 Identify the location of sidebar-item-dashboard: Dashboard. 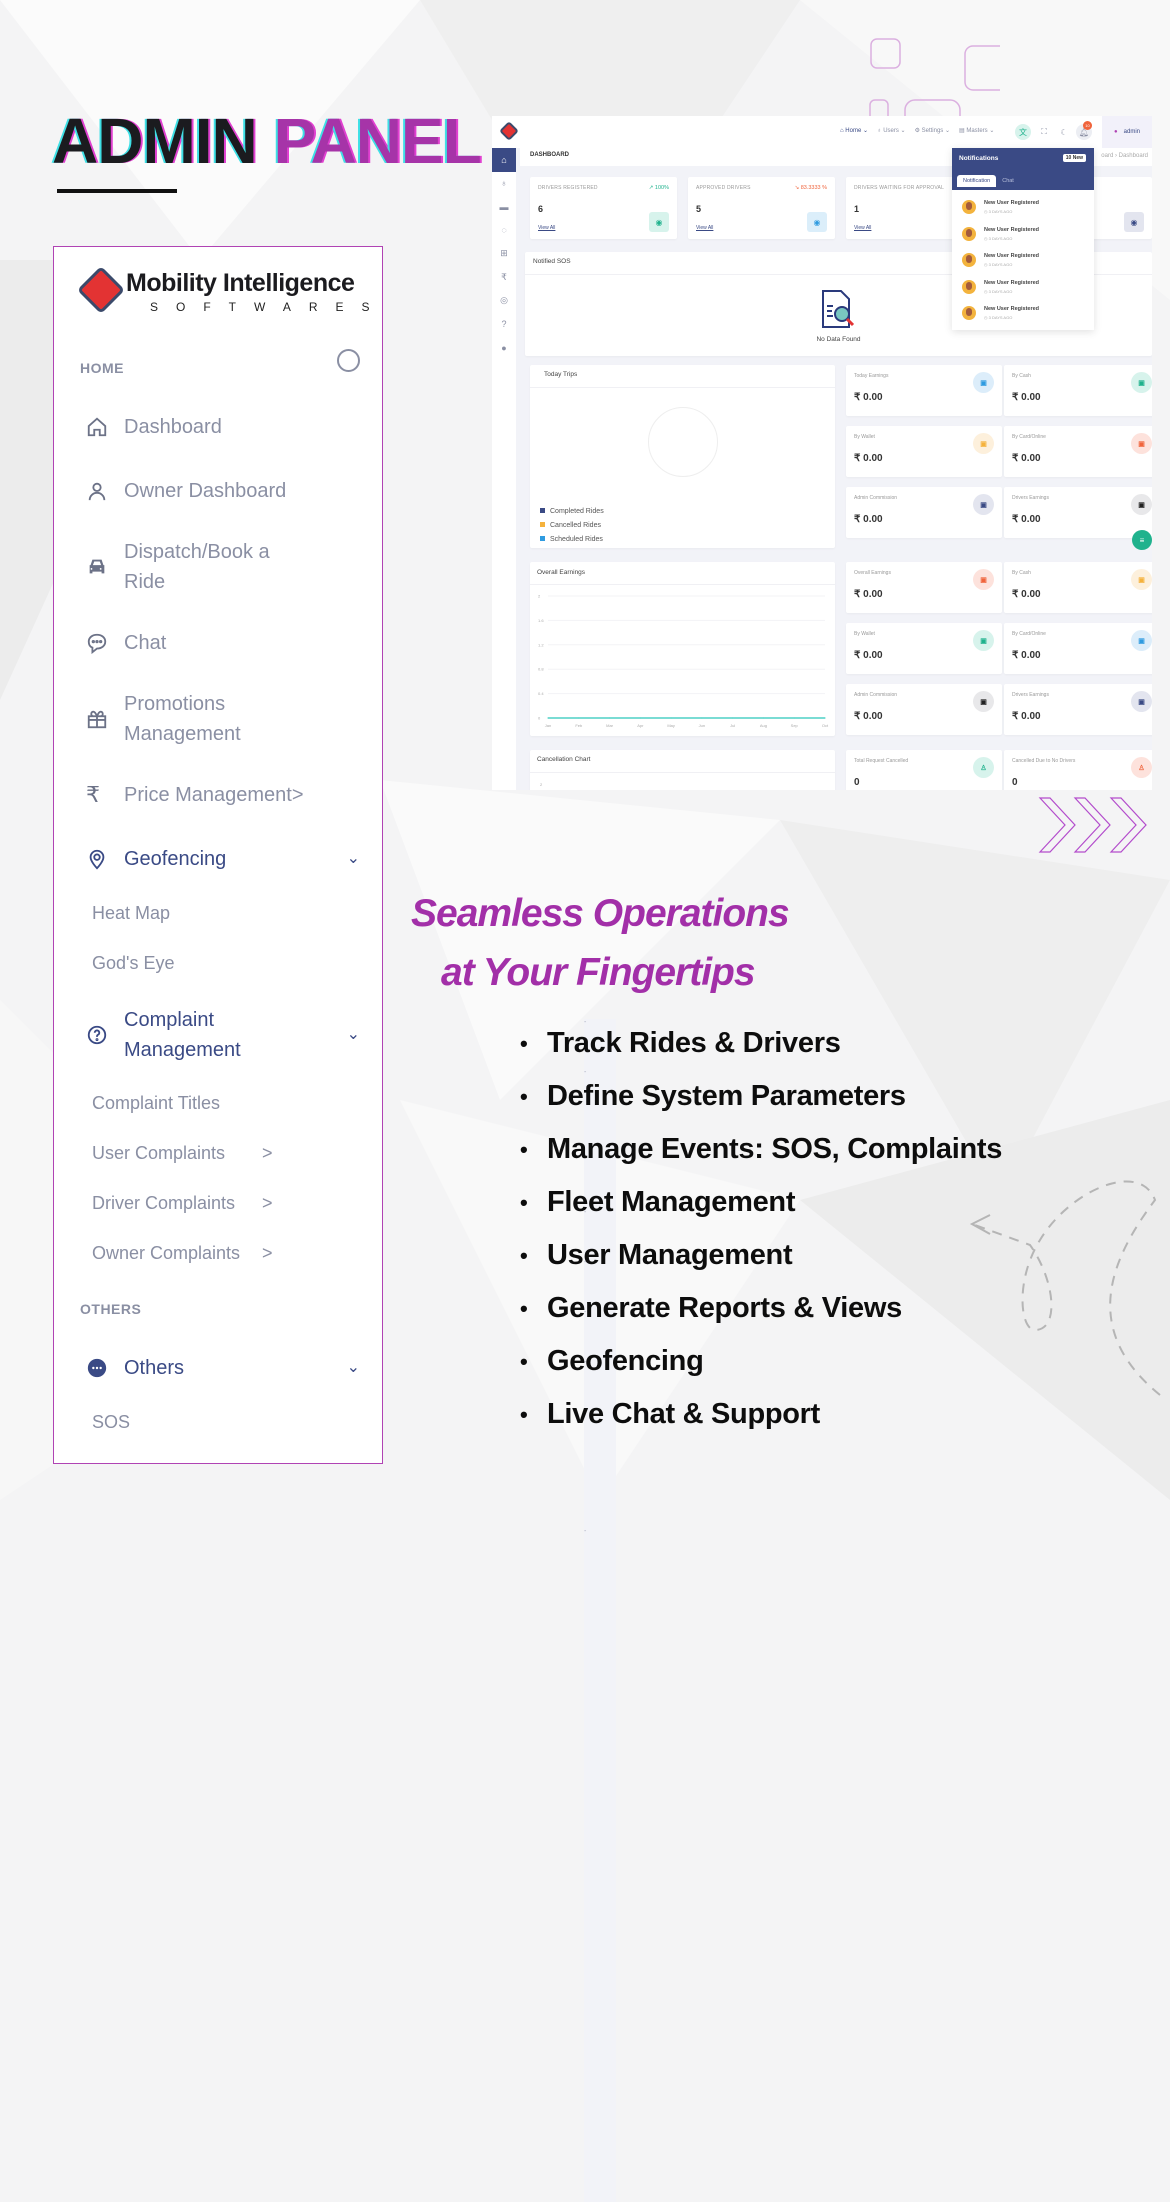
(220, 427).